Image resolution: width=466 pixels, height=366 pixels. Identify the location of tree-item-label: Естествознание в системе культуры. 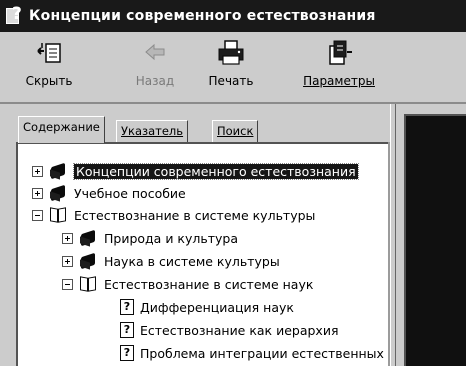
(195, 215).